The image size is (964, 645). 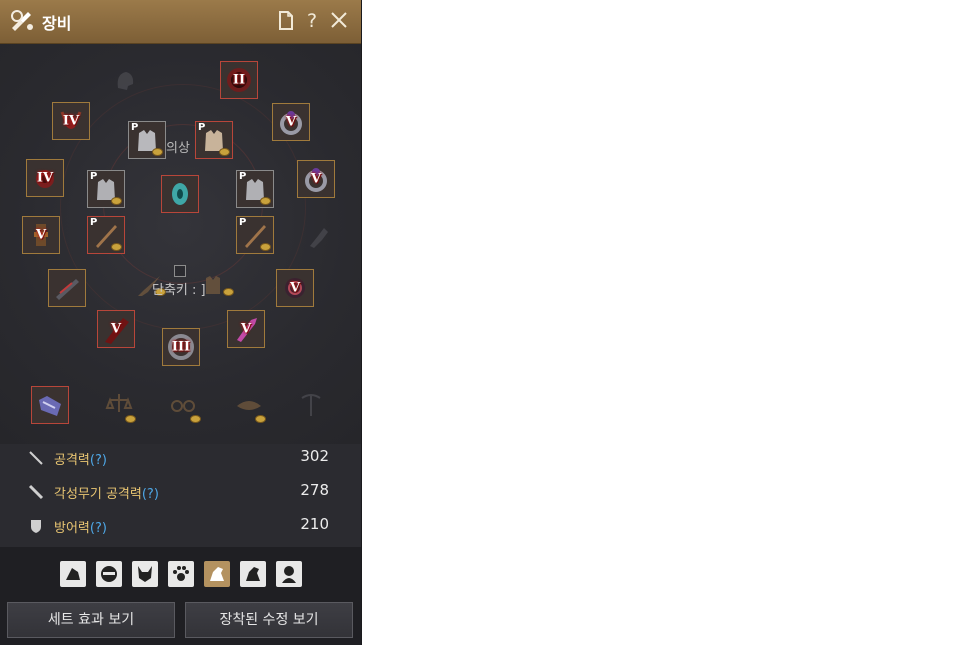 I want to click on slot-helmet-top: II, so click(x=239, y=80).